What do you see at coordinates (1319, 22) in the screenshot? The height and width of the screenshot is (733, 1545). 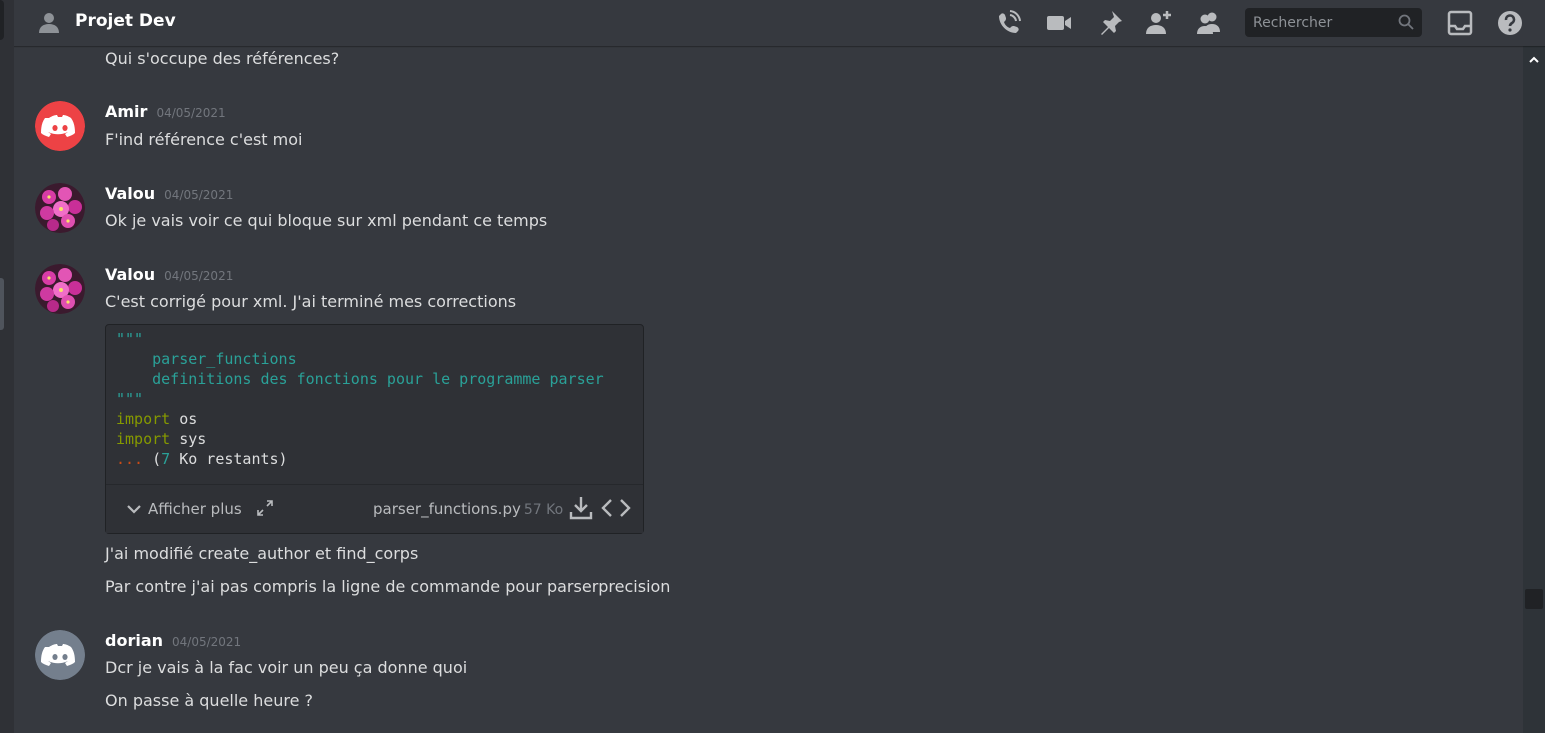 I see `search-input` at bounding box center [1319, 22].